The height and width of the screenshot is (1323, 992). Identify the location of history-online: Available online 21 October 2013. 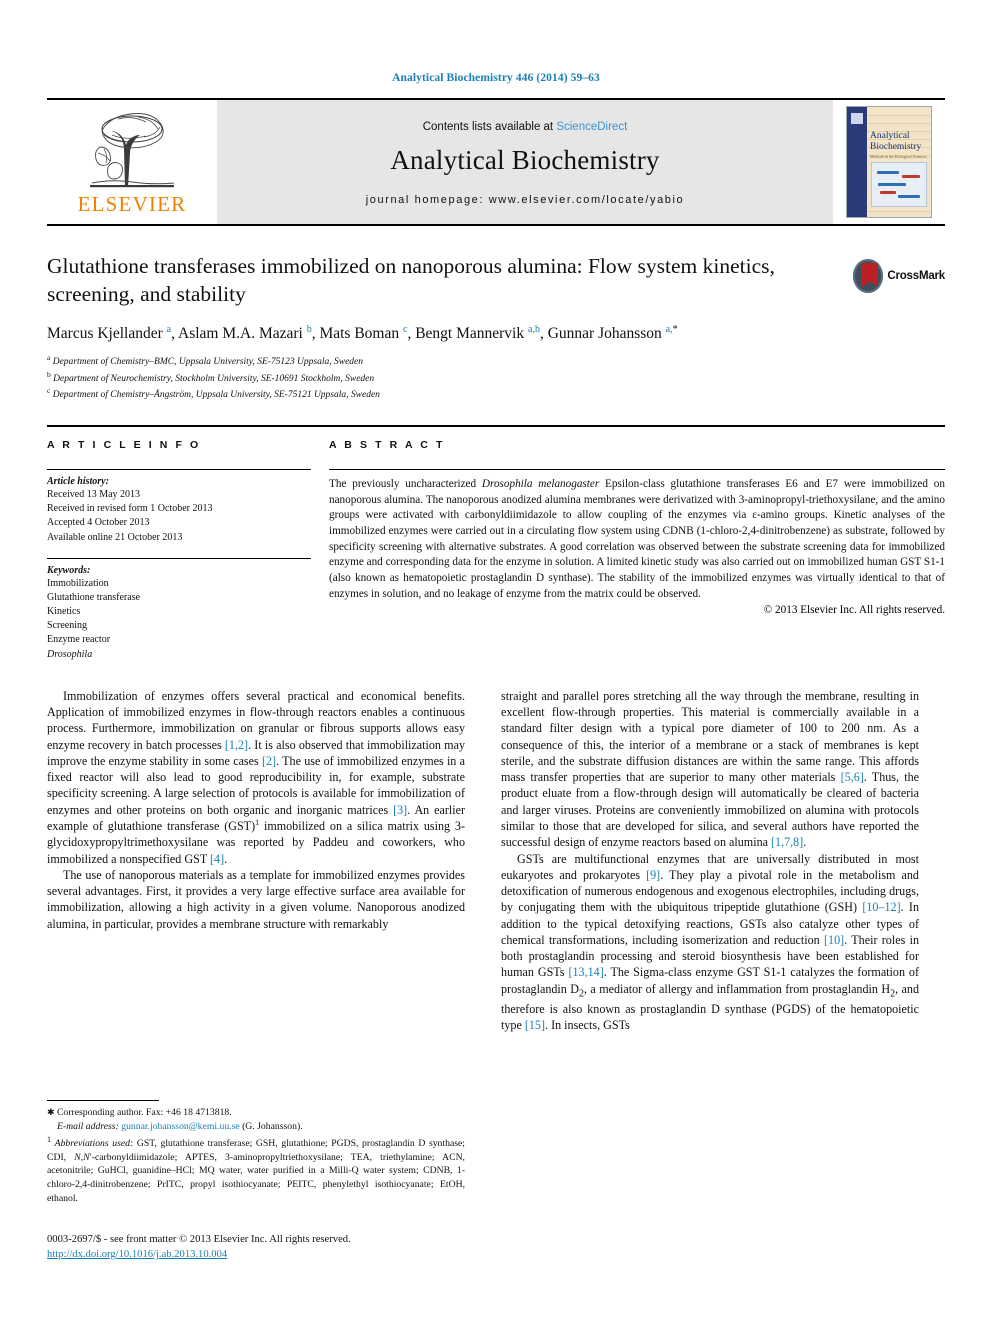
(115, 537).